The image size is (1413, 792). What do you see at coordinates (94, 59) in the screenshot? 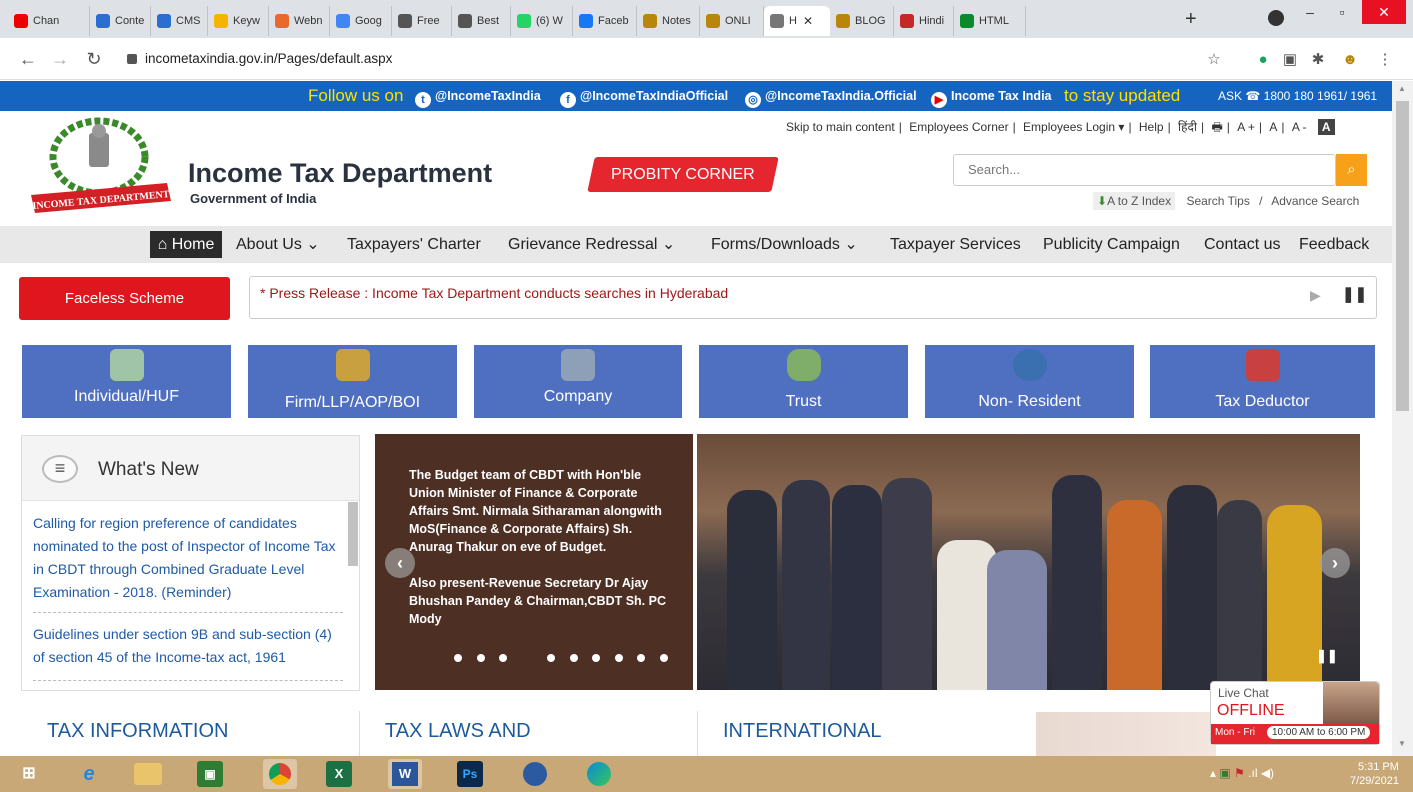
I see `reload-button: ↻` at bounding box center [94, 59].